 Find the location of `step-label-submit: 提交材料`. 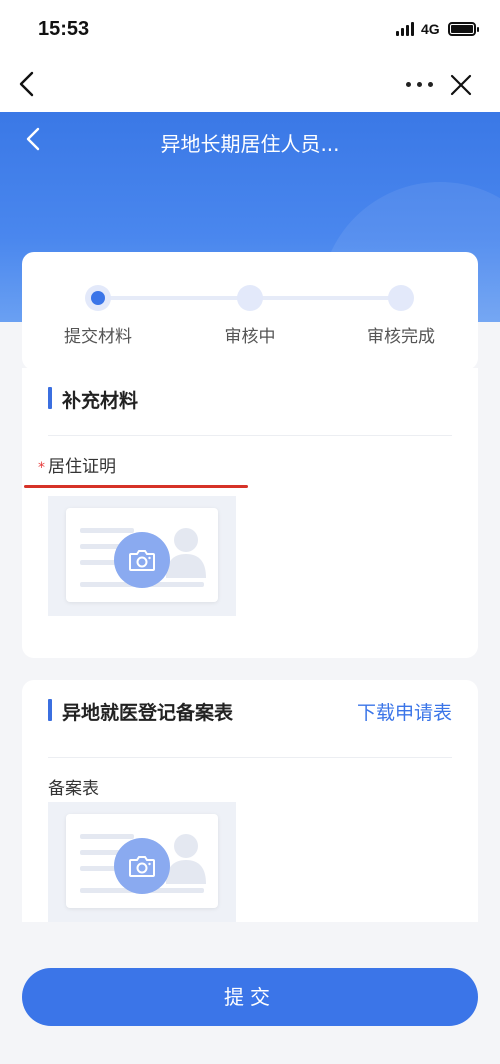

step-label-submit: 提交材料 is located at coordinates (98, 337).